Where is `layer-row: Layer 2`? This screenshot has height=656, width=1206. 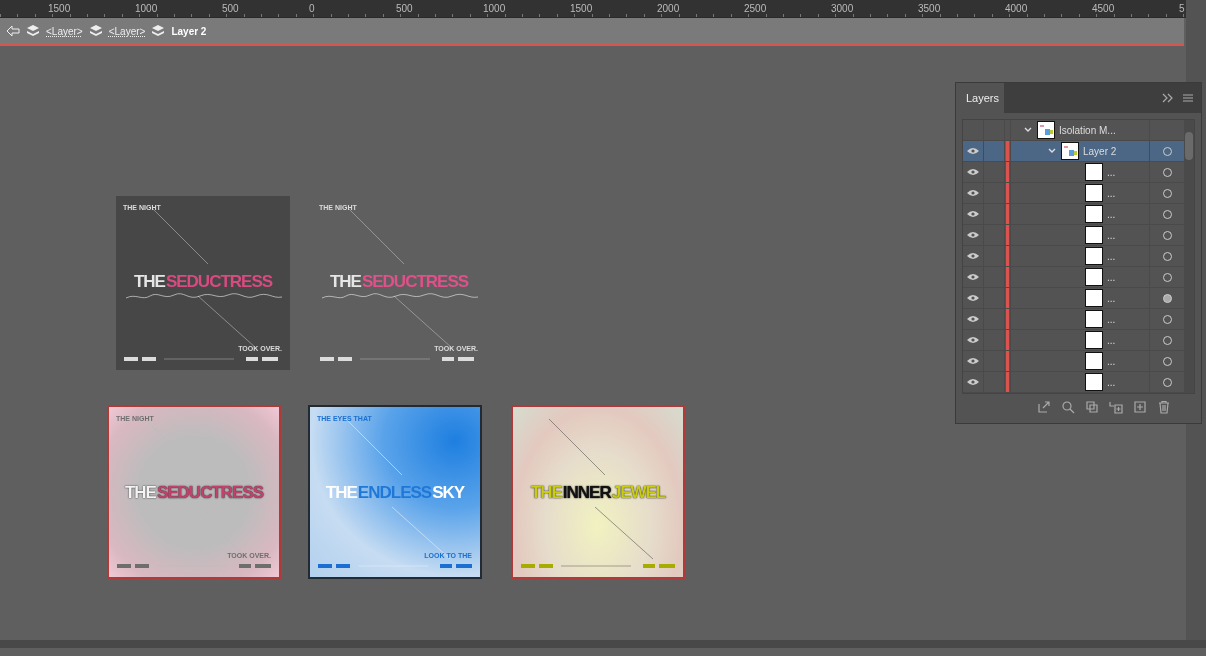 layer-row: Layer 2 is located at coordinates (1073, 151).